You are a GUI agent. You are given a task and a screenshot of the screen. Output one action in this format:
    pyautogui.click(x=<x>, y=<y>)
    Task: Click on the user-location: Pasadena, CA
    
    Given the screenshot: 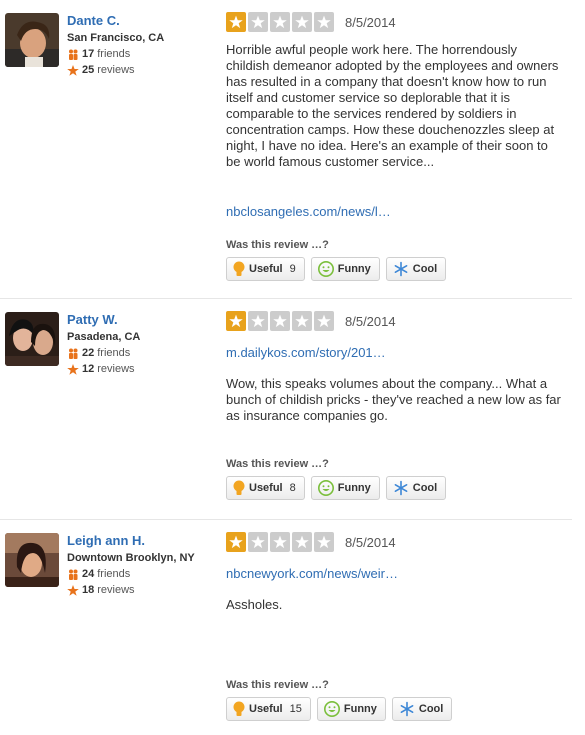 What is the action you would take?
    pyautogui.click(x=104, y=337)
    